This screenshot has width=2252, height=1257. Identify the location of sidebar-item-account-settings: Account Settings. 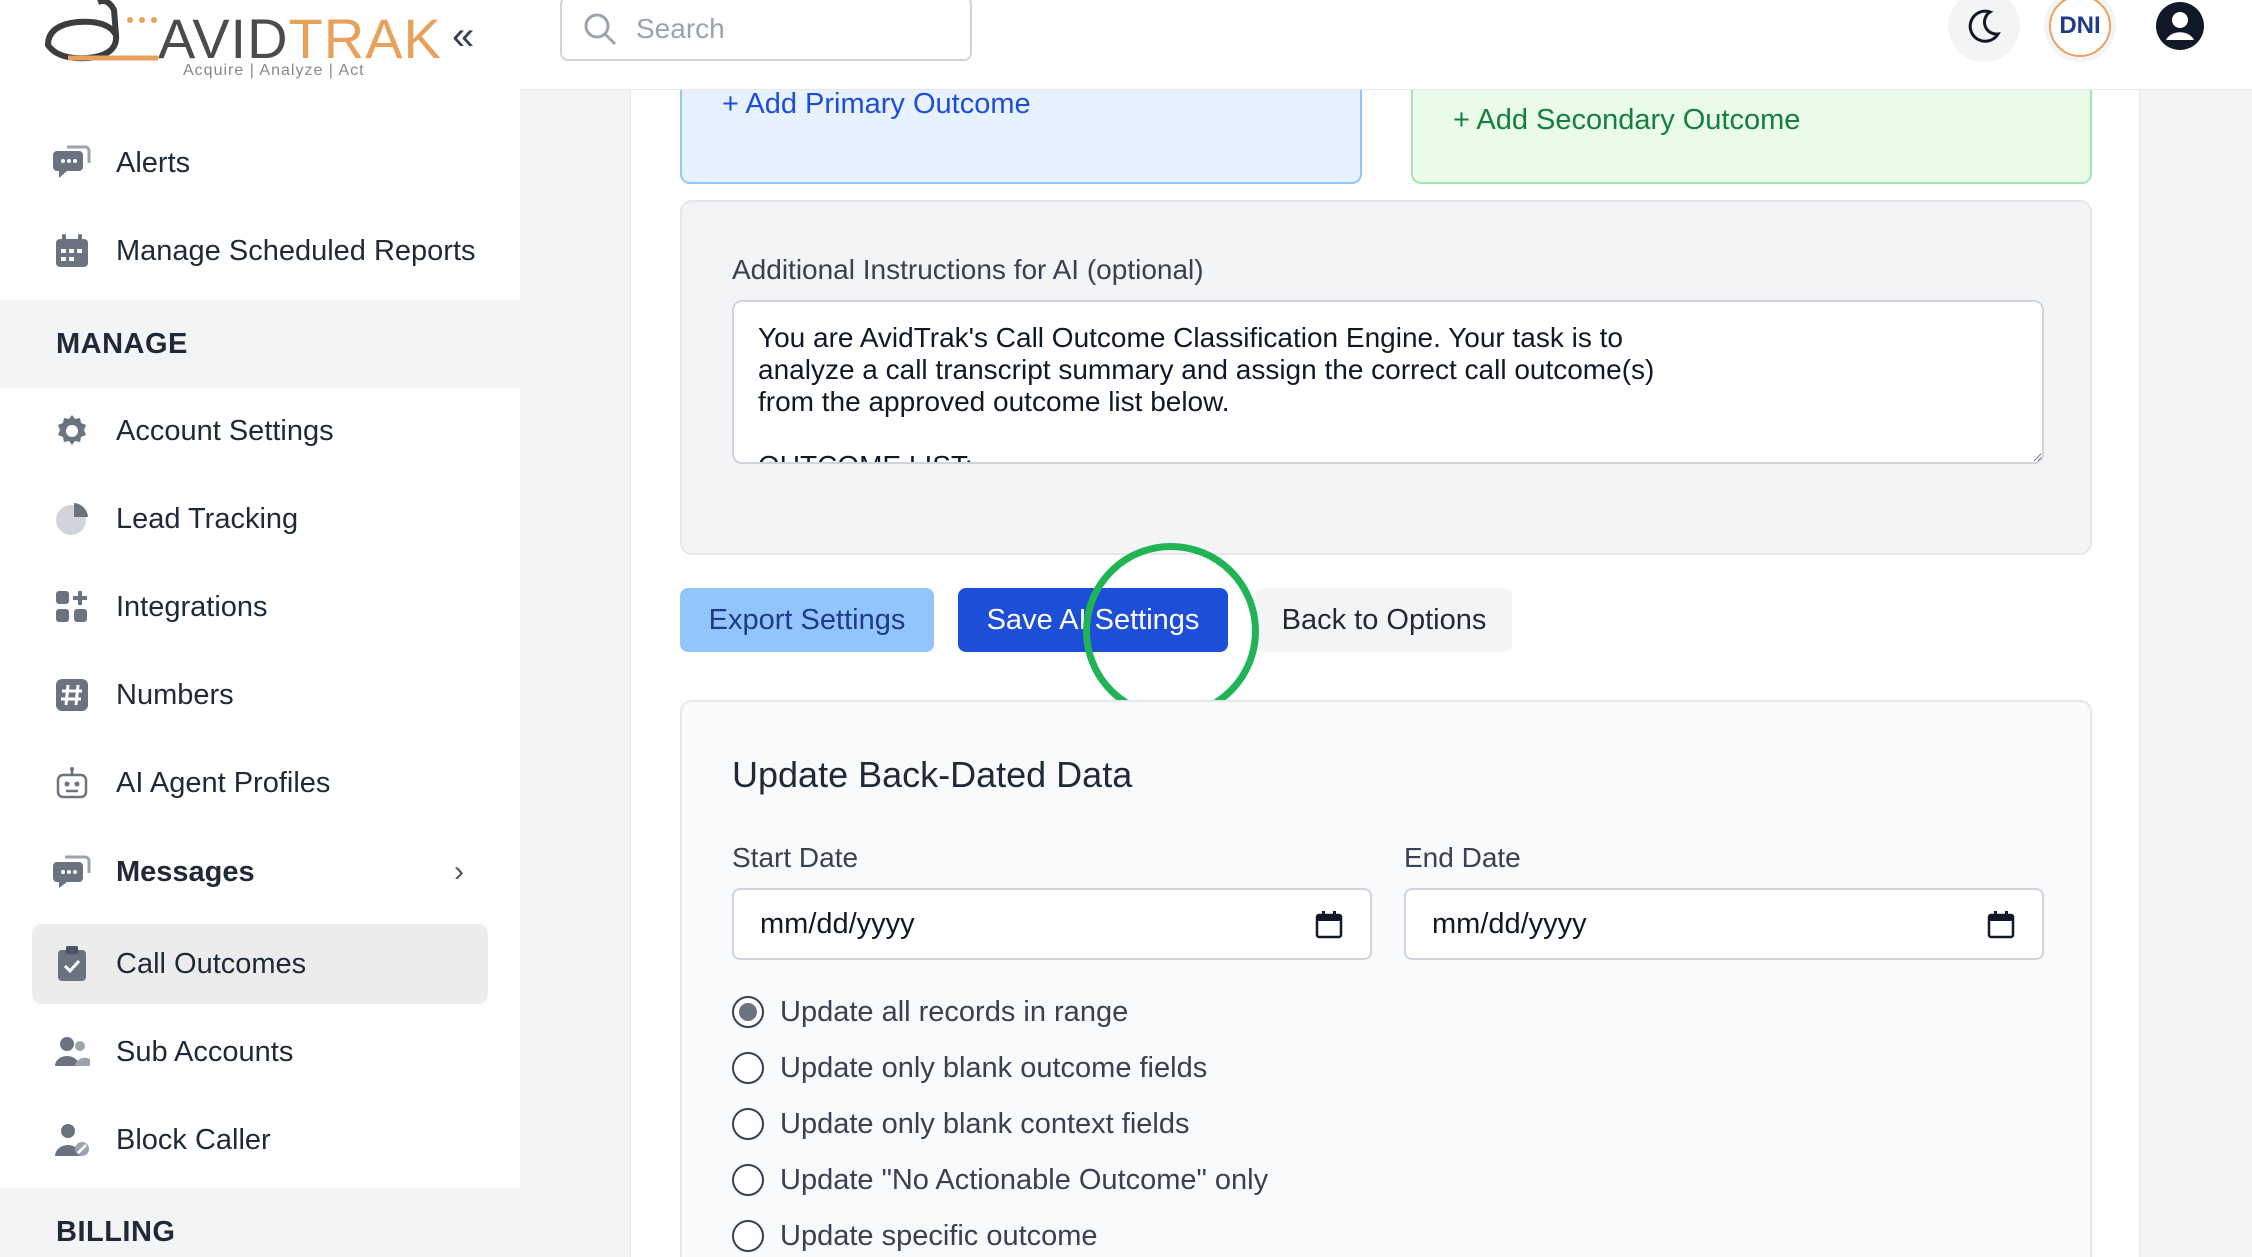
(260, 431).